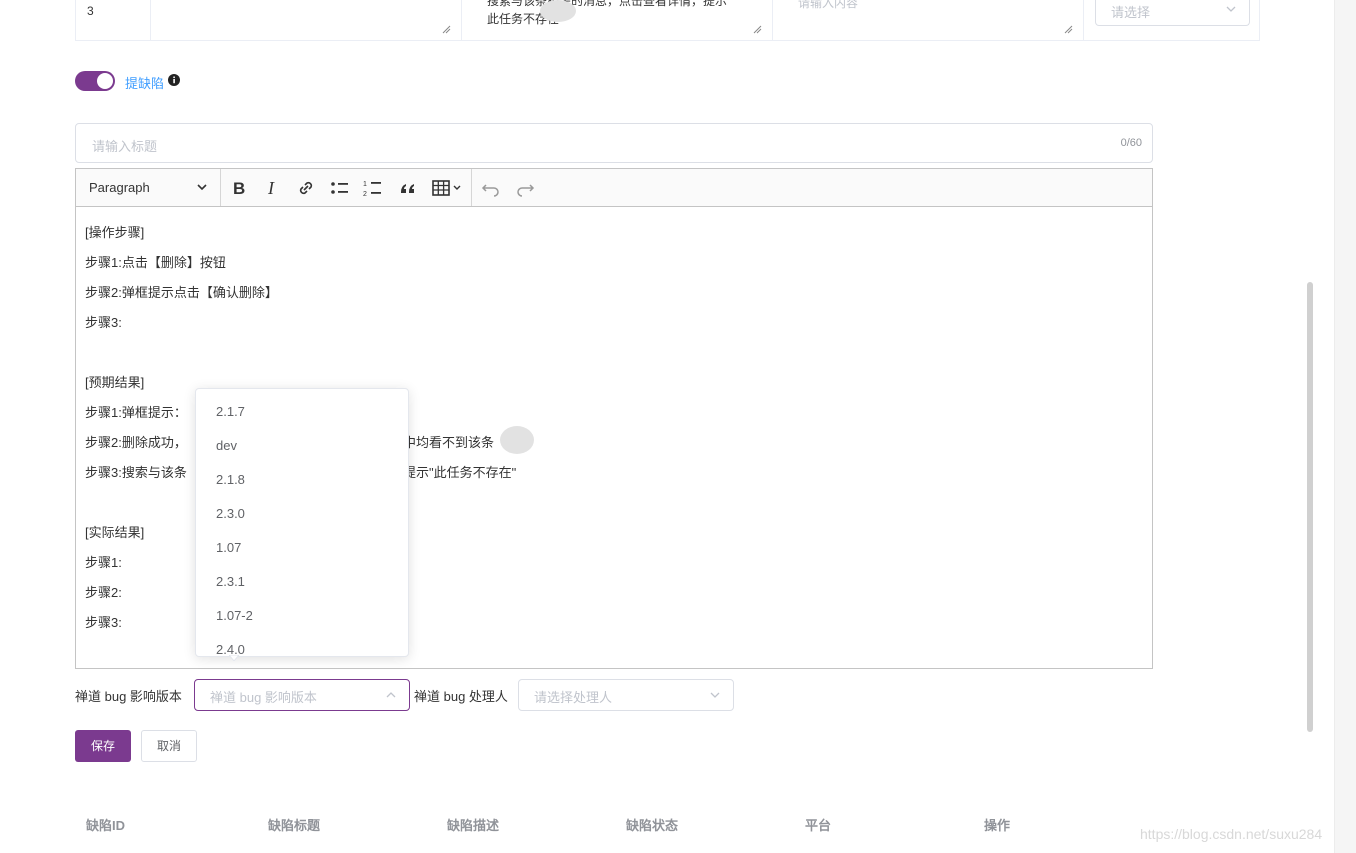  Describe the element at coordinates (105, 81) in the screenshot. I see `toggle-knob` at that location.